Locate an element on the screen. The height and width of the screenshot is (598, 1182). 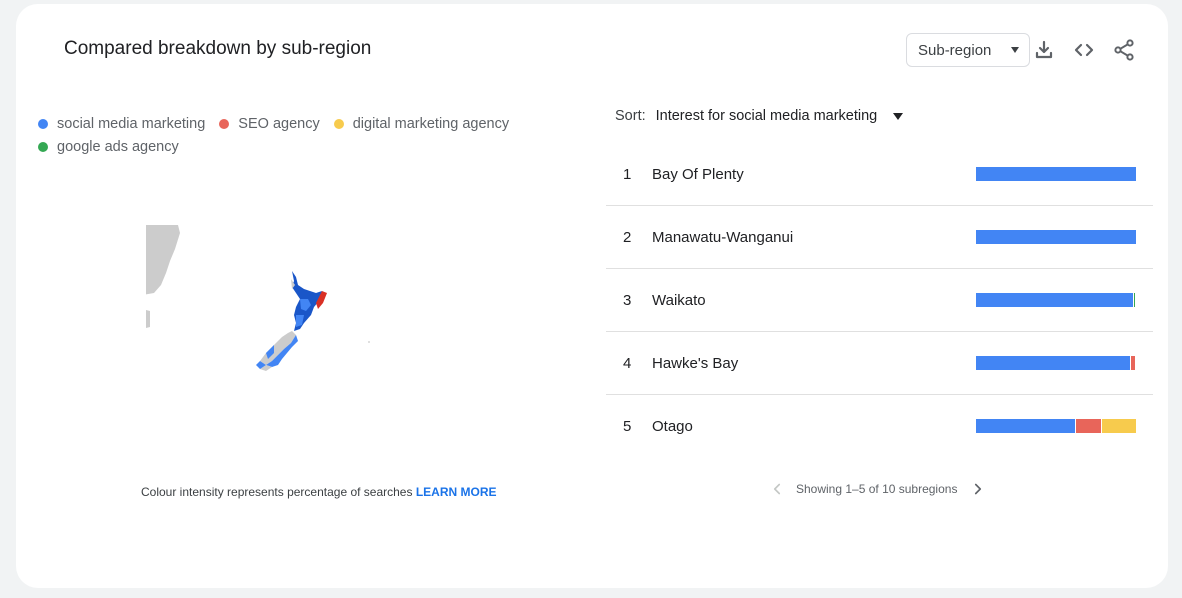
legend-item-digital-marketing-agency: digital marketing agency is located at coordinates (421, 123).